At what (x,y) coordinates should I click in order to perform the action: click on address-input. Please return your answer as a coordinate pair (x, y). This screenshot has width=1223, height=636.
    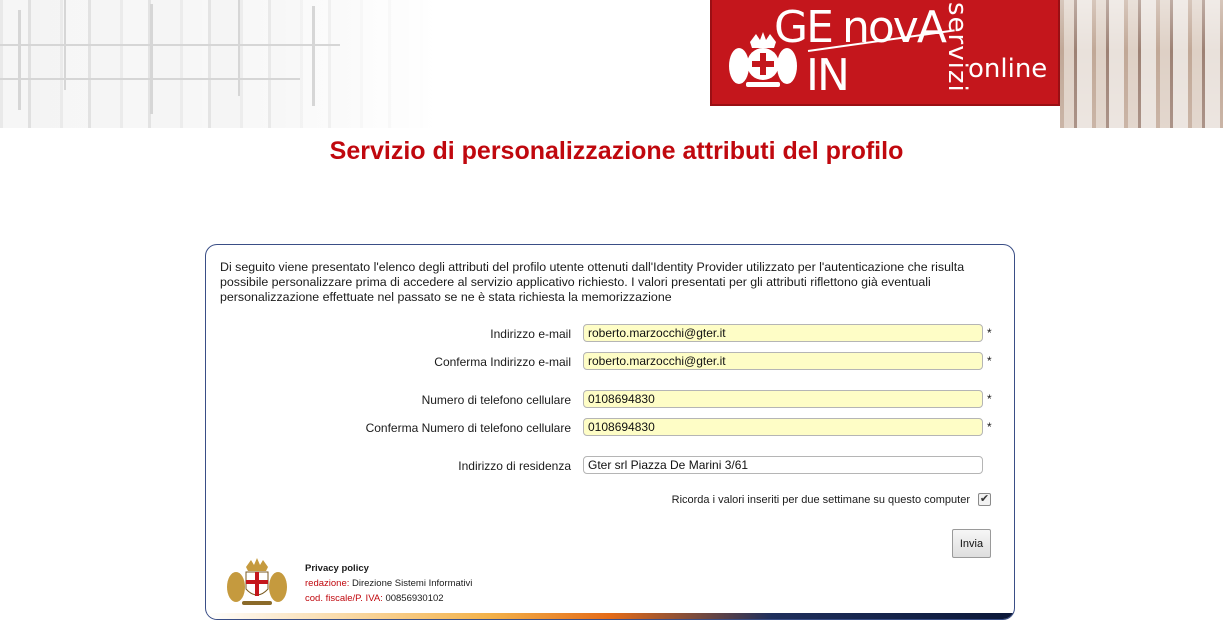
    Looking at the image, I should click on (783, 465).